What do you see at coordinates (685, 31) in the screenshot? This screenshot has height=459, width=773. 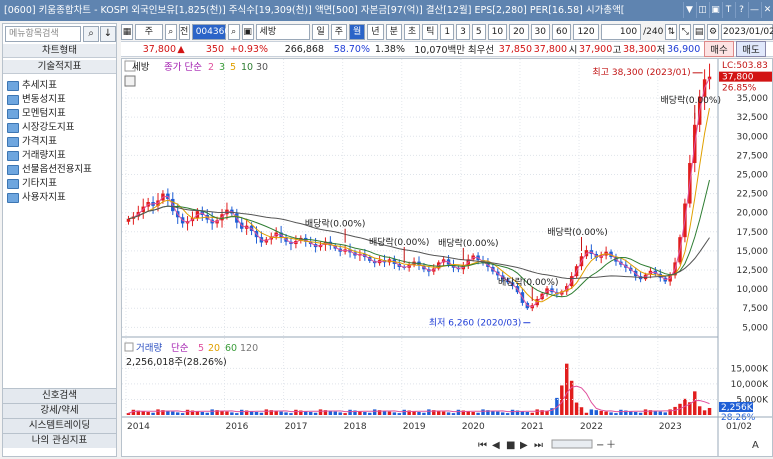 I see `zoom-icon: ⤡` at bounding box center [685, 31].